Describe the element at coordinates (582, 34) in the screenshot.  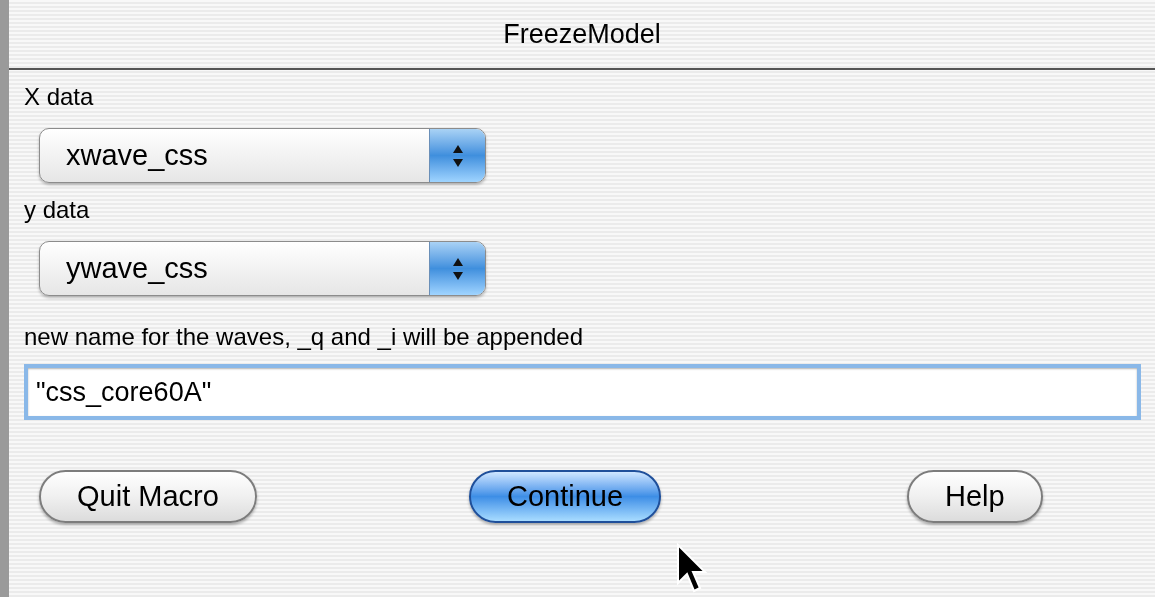
I see `window-title: FreezeModel` at that location.